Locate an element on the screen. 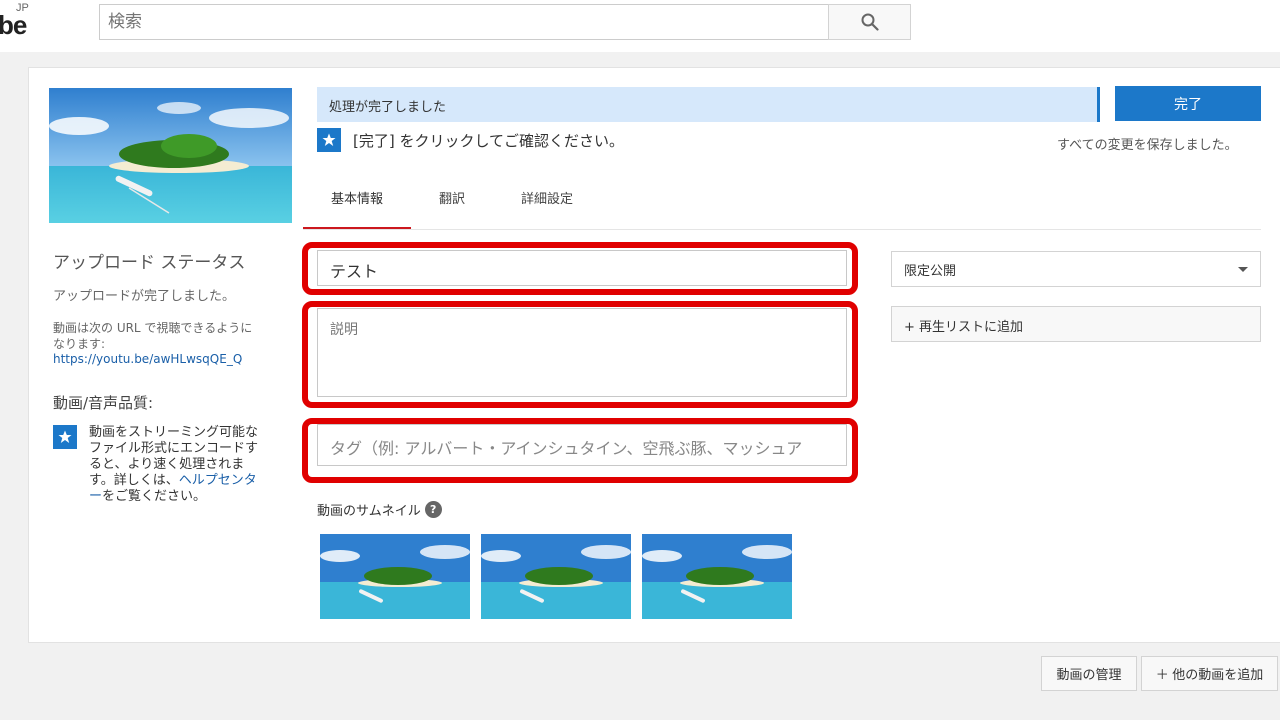 This screenshot has width=1280, height=720. confirm-message: [完了] をクリックしてご確認ください。 is located at coordinates (470, 140).